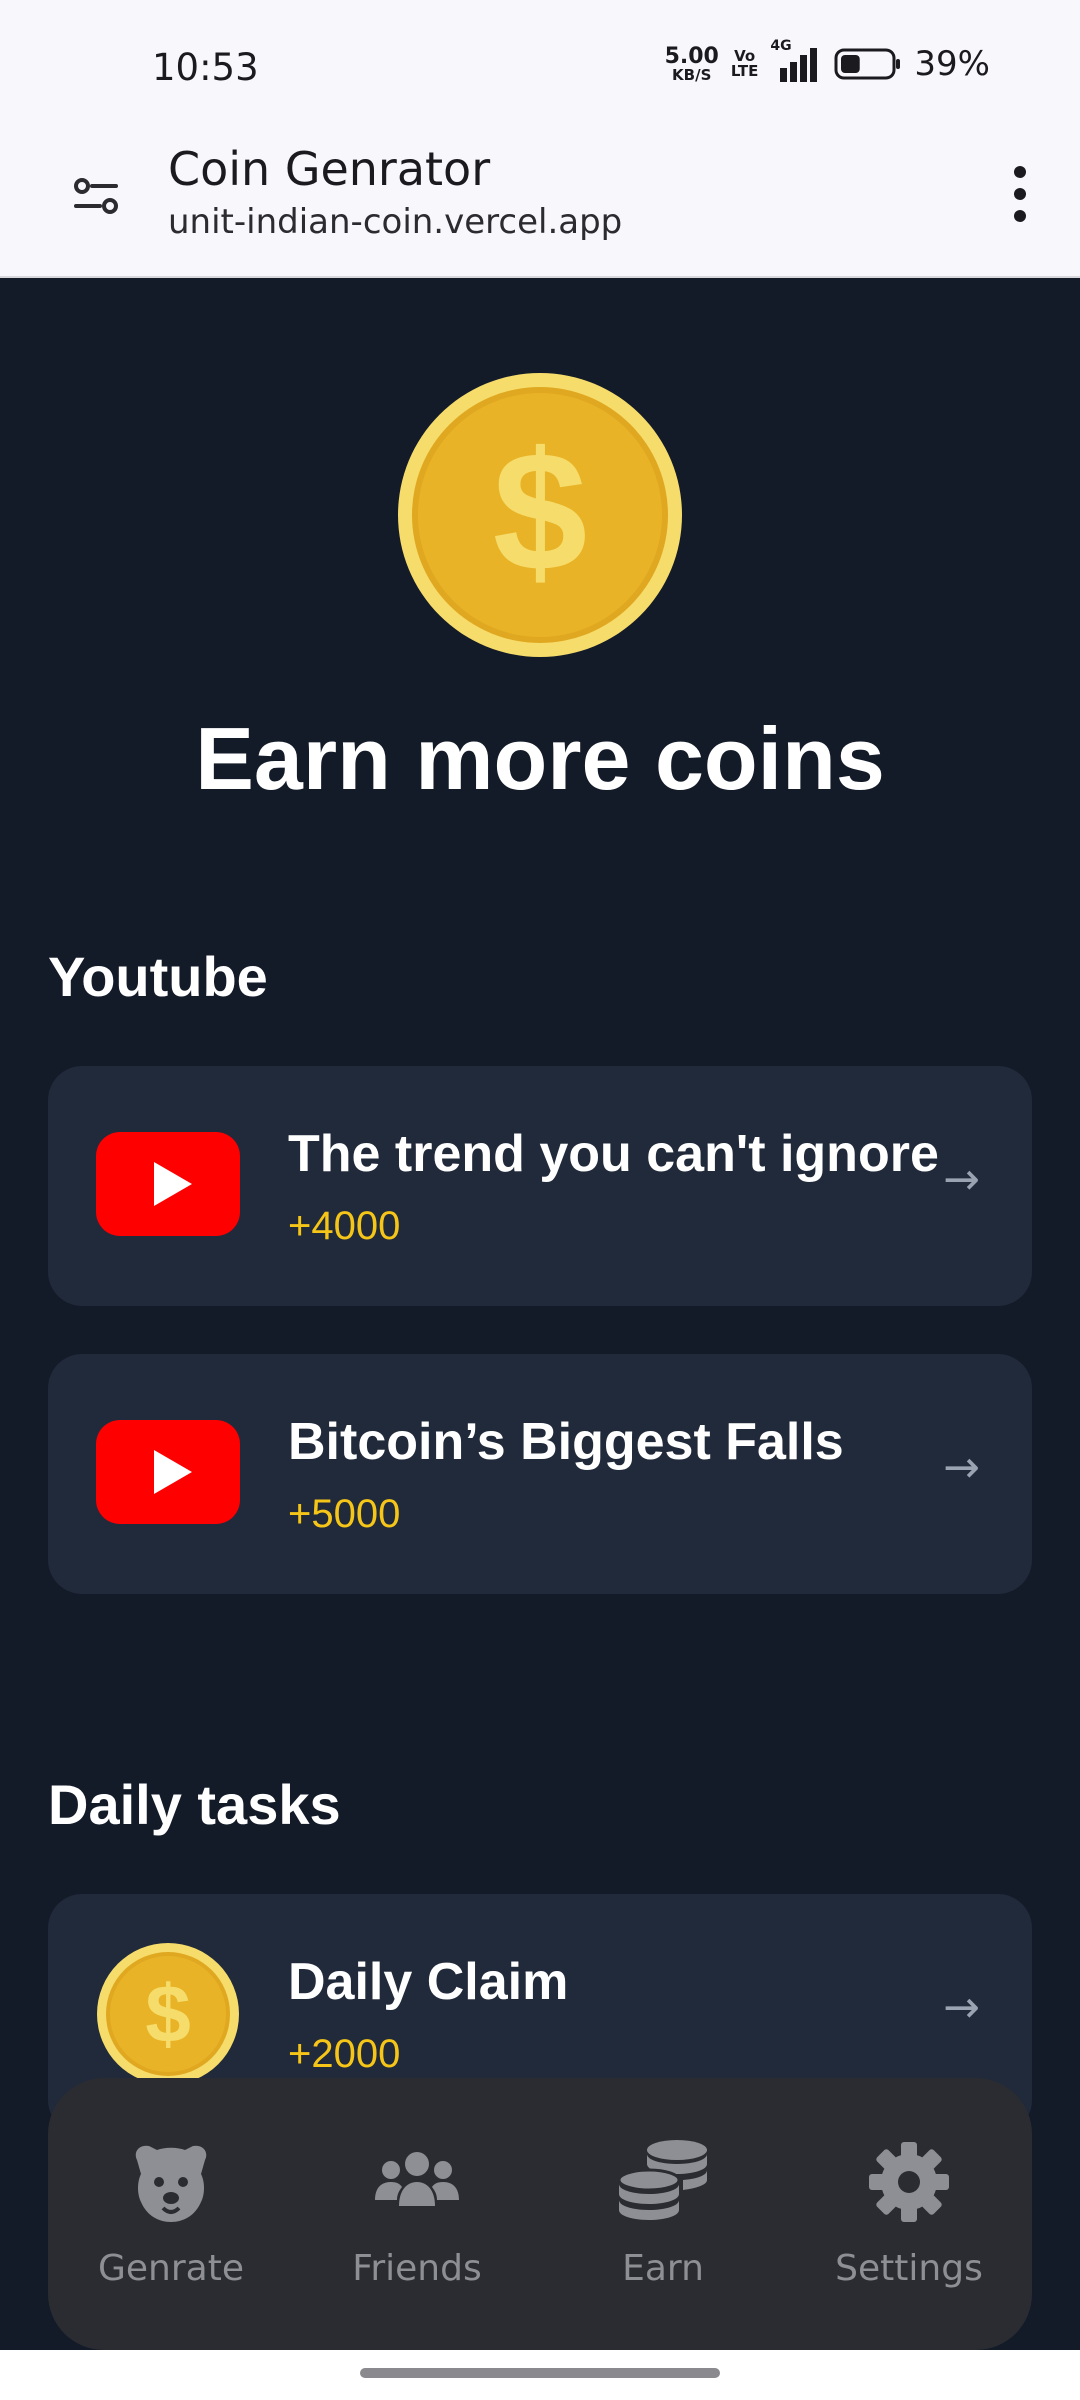  Describe the element at coordinates (909, 2268) in the screenshot. I see `nav-label: Settings` at that location.